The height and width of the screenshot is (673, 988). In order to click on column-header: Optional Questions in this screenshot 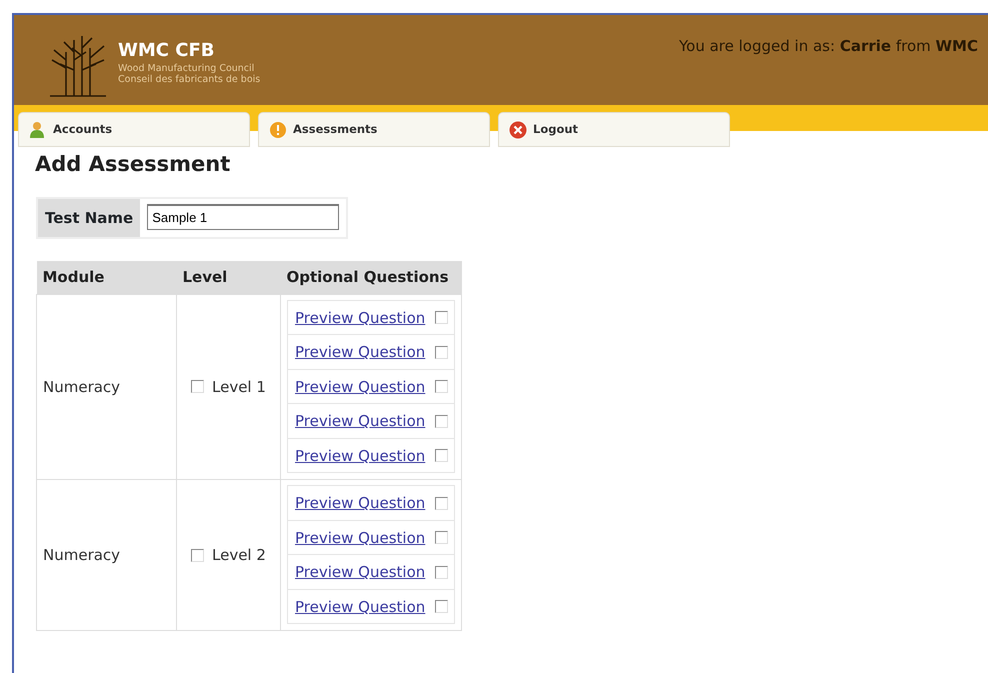, I will do `click(371, 277)`.